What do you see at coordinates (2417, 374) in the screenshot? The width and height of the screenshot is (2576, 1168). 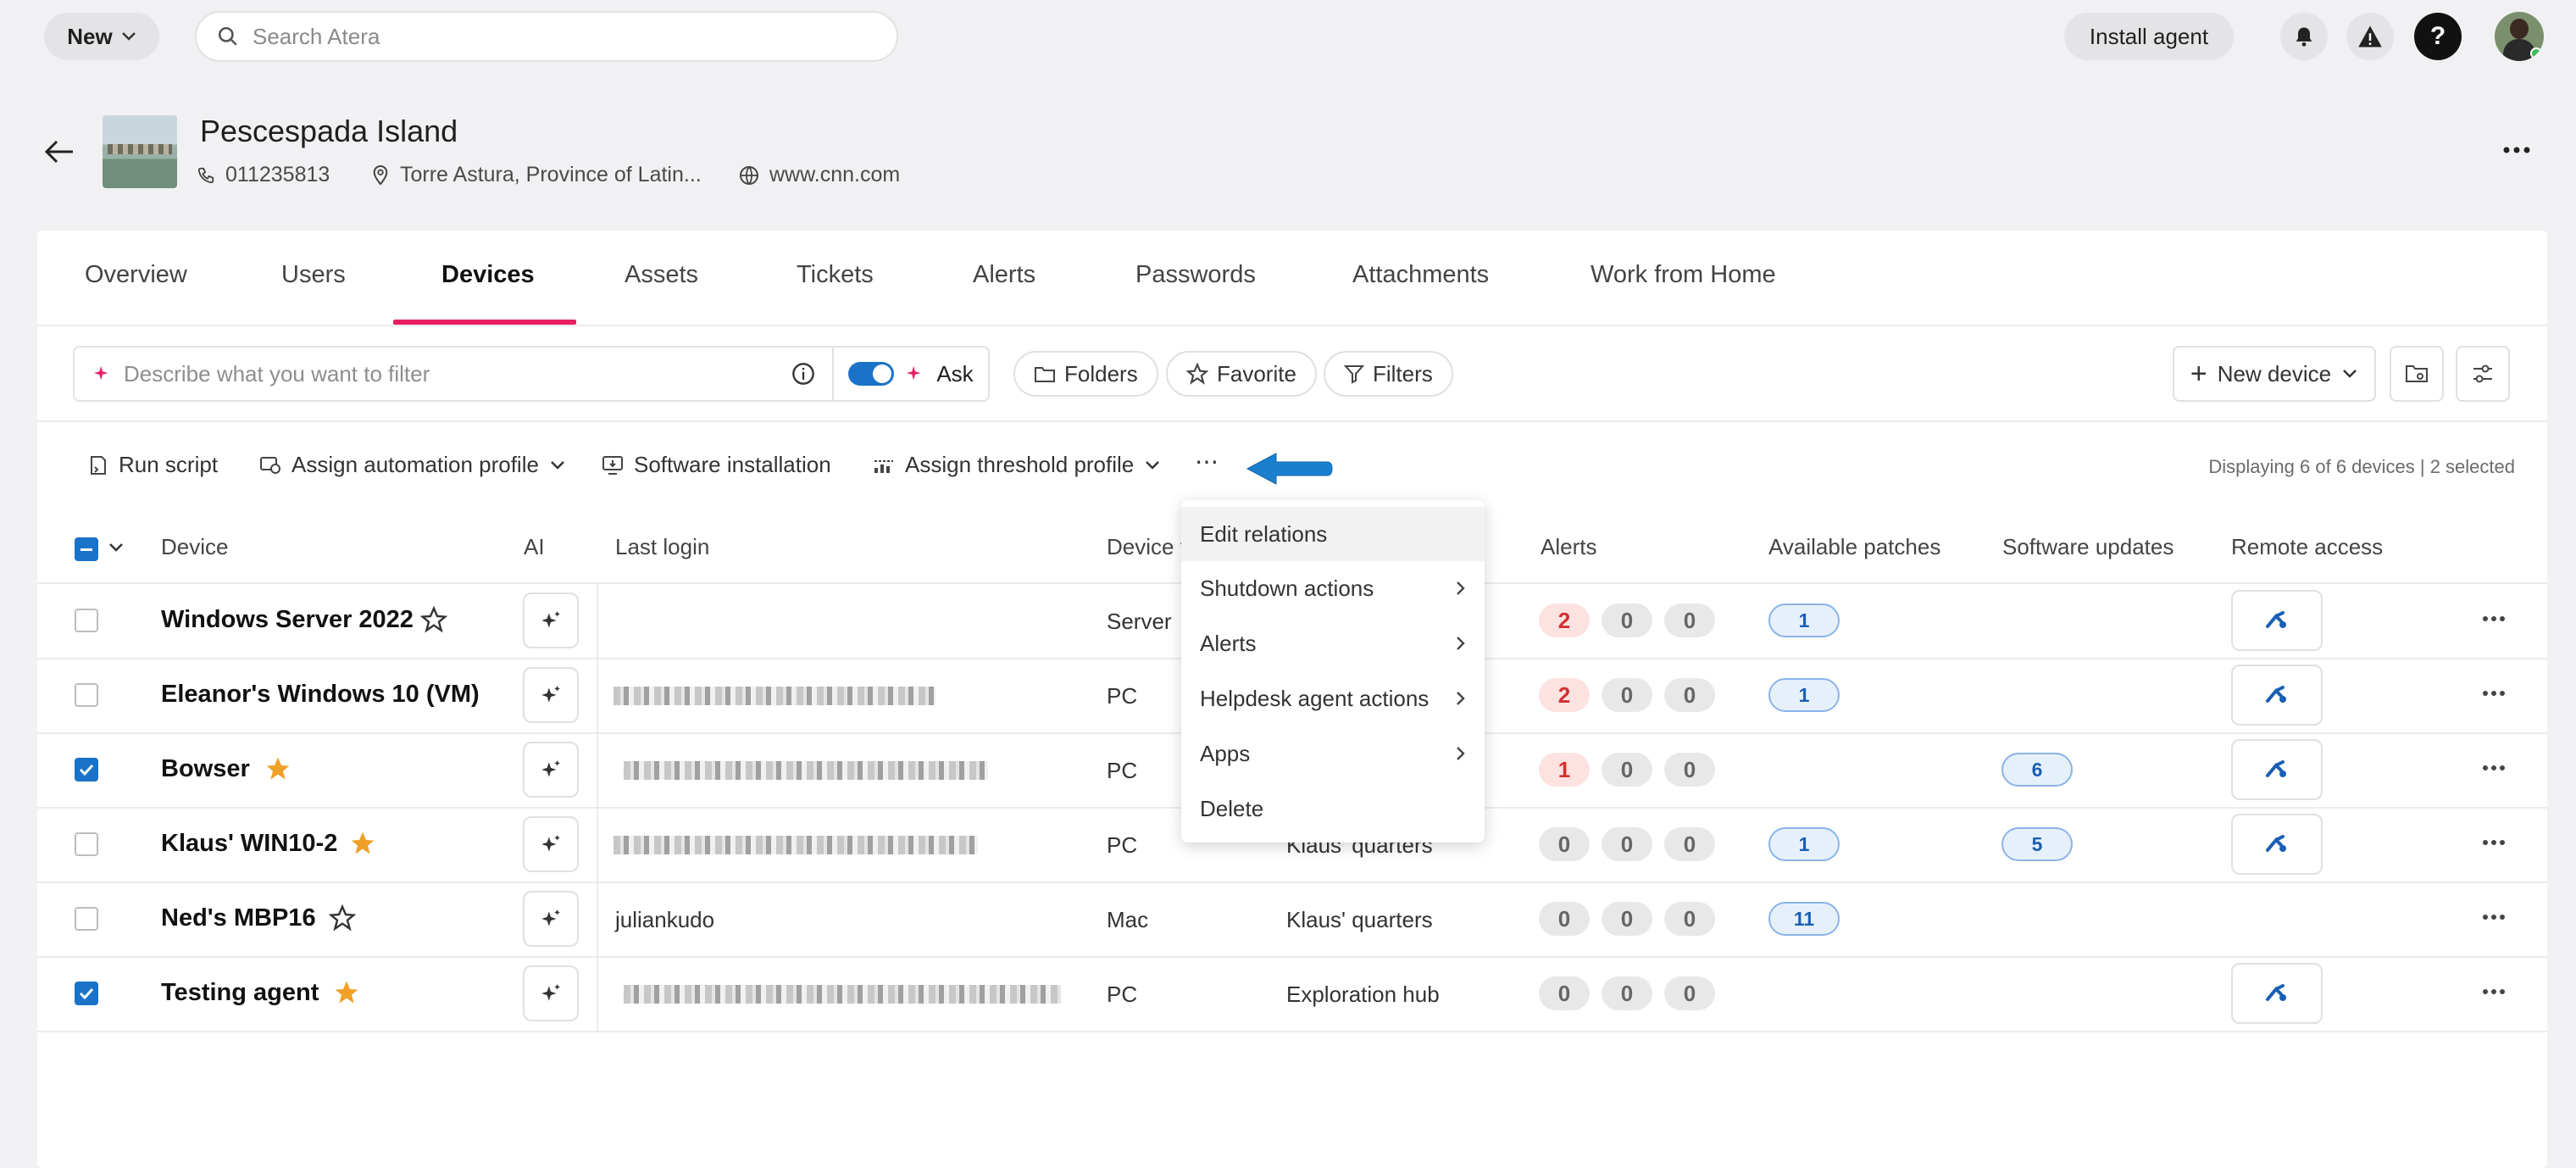 I see `folder-settings-button` at bounding box center [2417, 374].